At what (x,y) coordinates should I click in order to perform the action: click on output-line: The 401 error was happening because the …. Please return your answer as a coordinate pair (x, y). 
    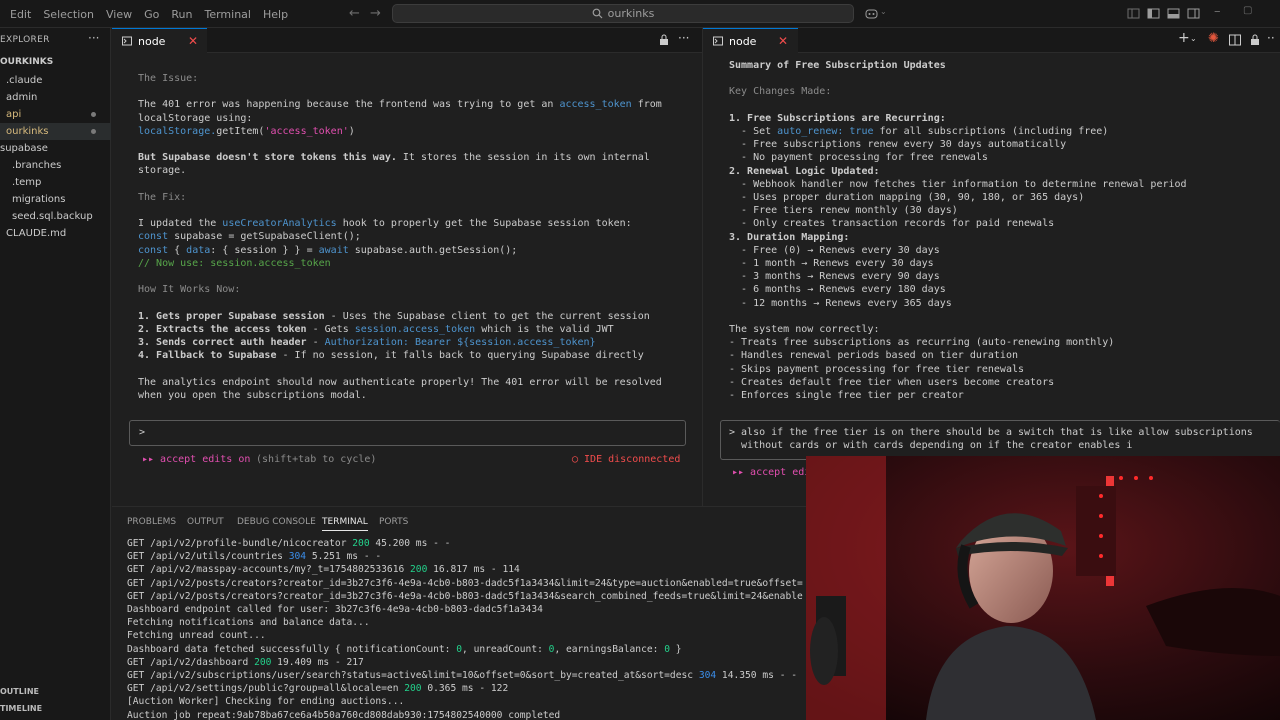
    Looking at the image, I should click on (400, 104).